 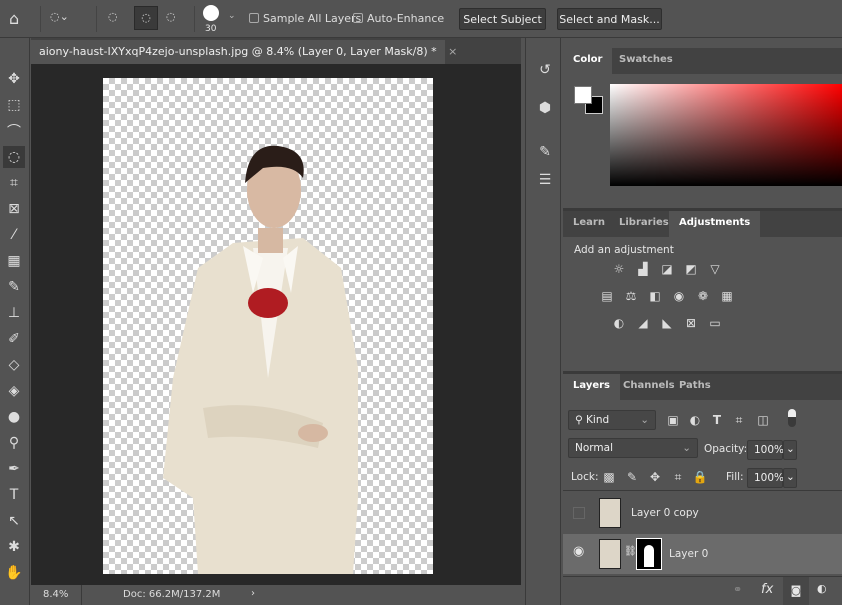 What do you see at coordinates (739, 420) in the screenshot?
I see `filter-shape-icon: ⌗` at bounding box center [739, 420].